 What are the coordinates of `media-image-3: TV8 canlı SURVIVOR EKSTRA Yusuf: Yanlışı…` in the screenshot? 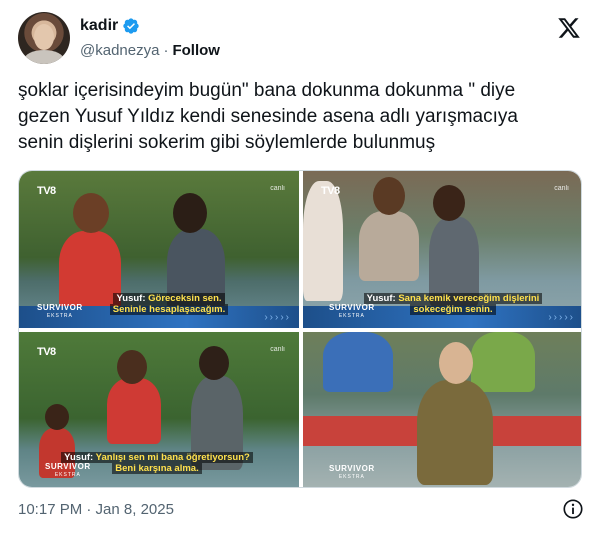 It's located at (159, 409).